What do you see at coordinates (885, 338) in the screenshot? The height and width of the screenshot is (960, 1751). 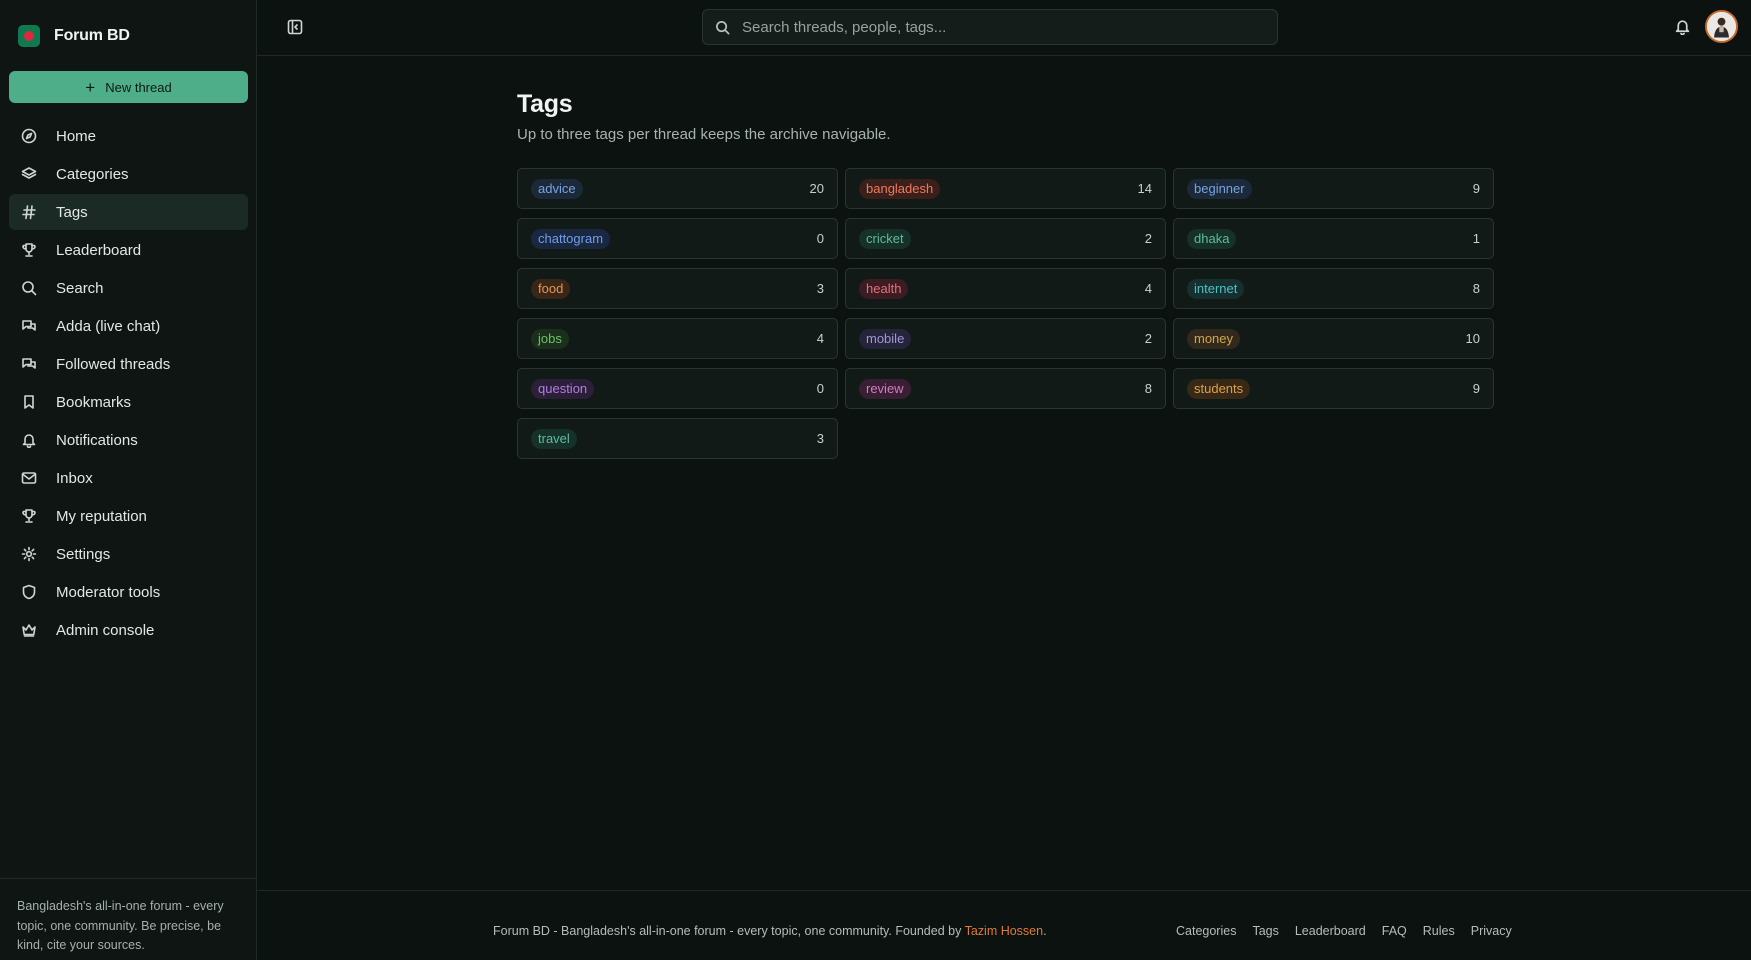 I see `tag-name: mobile` at bounding box center [885, 338].